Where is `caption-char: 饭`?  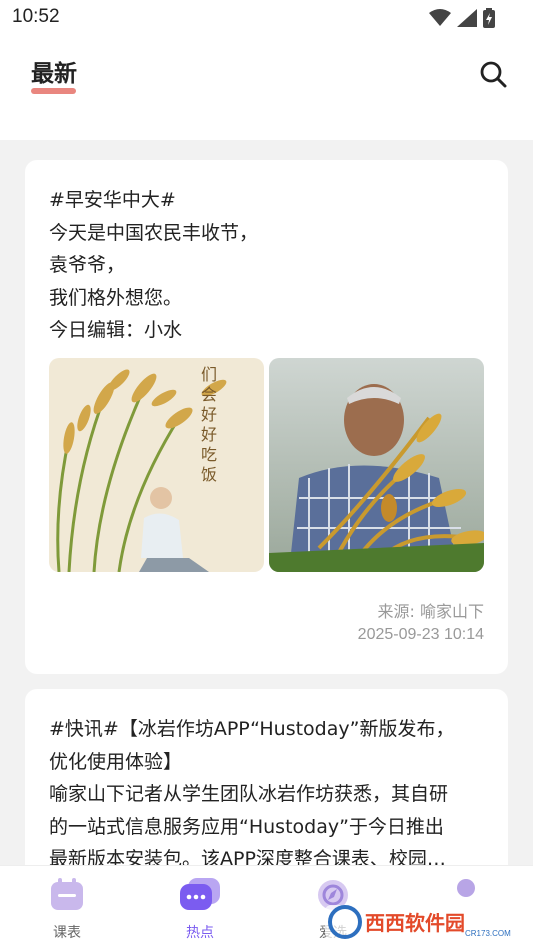
caption-char: 饭 is located at coordinates (209, 474).